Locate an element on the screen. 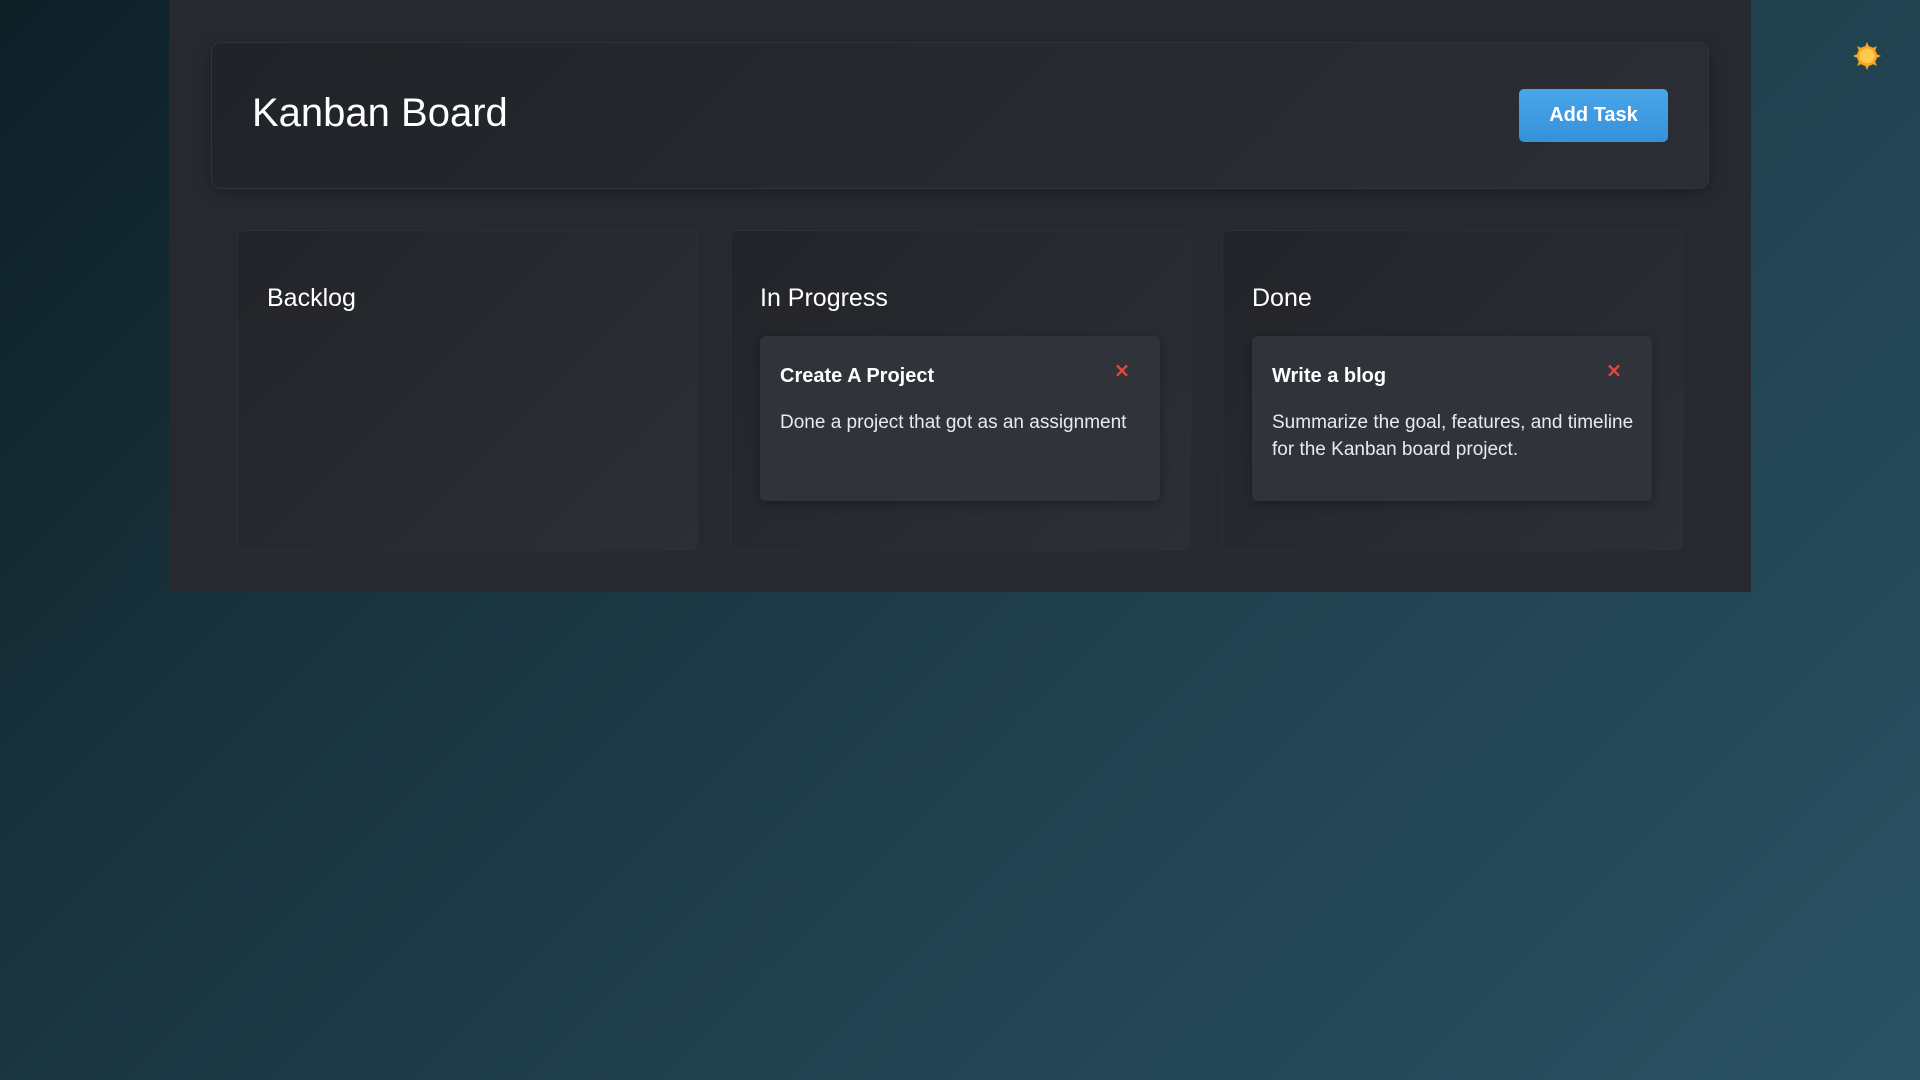 This screenshot has height=1080, width=1920. theme-toggle-button is located at coordinates (1867, 56).